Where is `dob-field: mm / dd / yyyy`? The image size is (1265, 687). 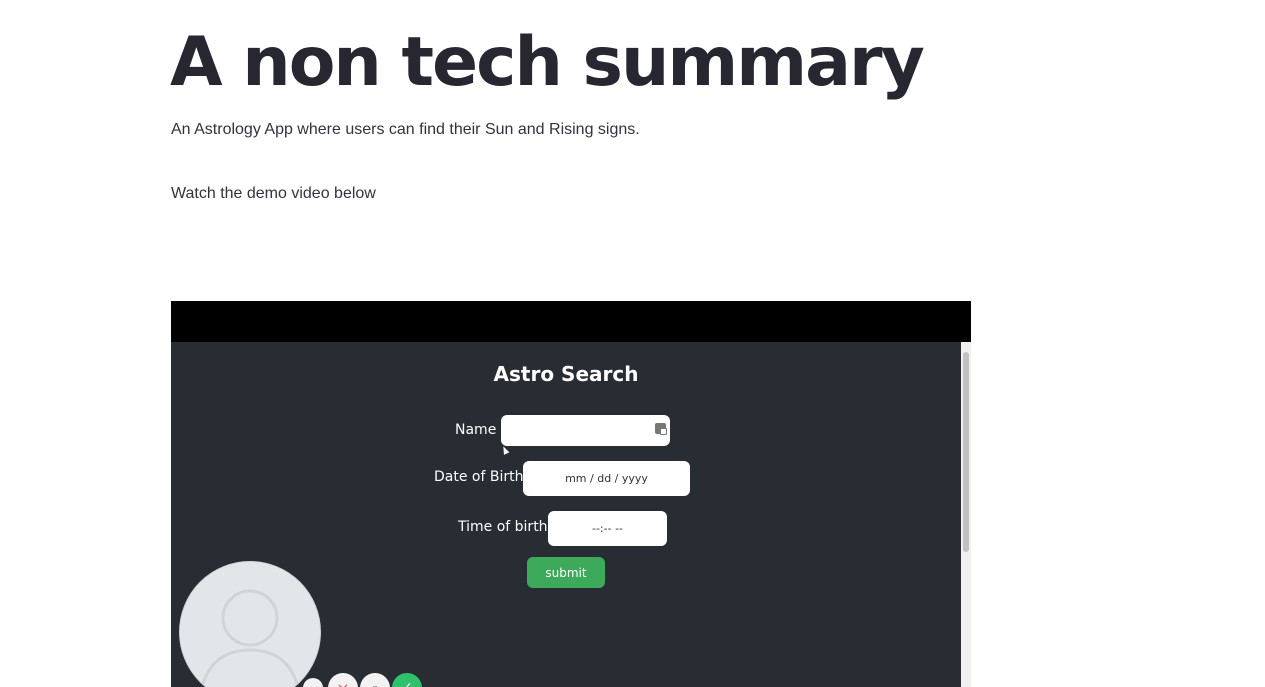 dob-field: mm / dd / yyyy is located at coordinates (606, 478).